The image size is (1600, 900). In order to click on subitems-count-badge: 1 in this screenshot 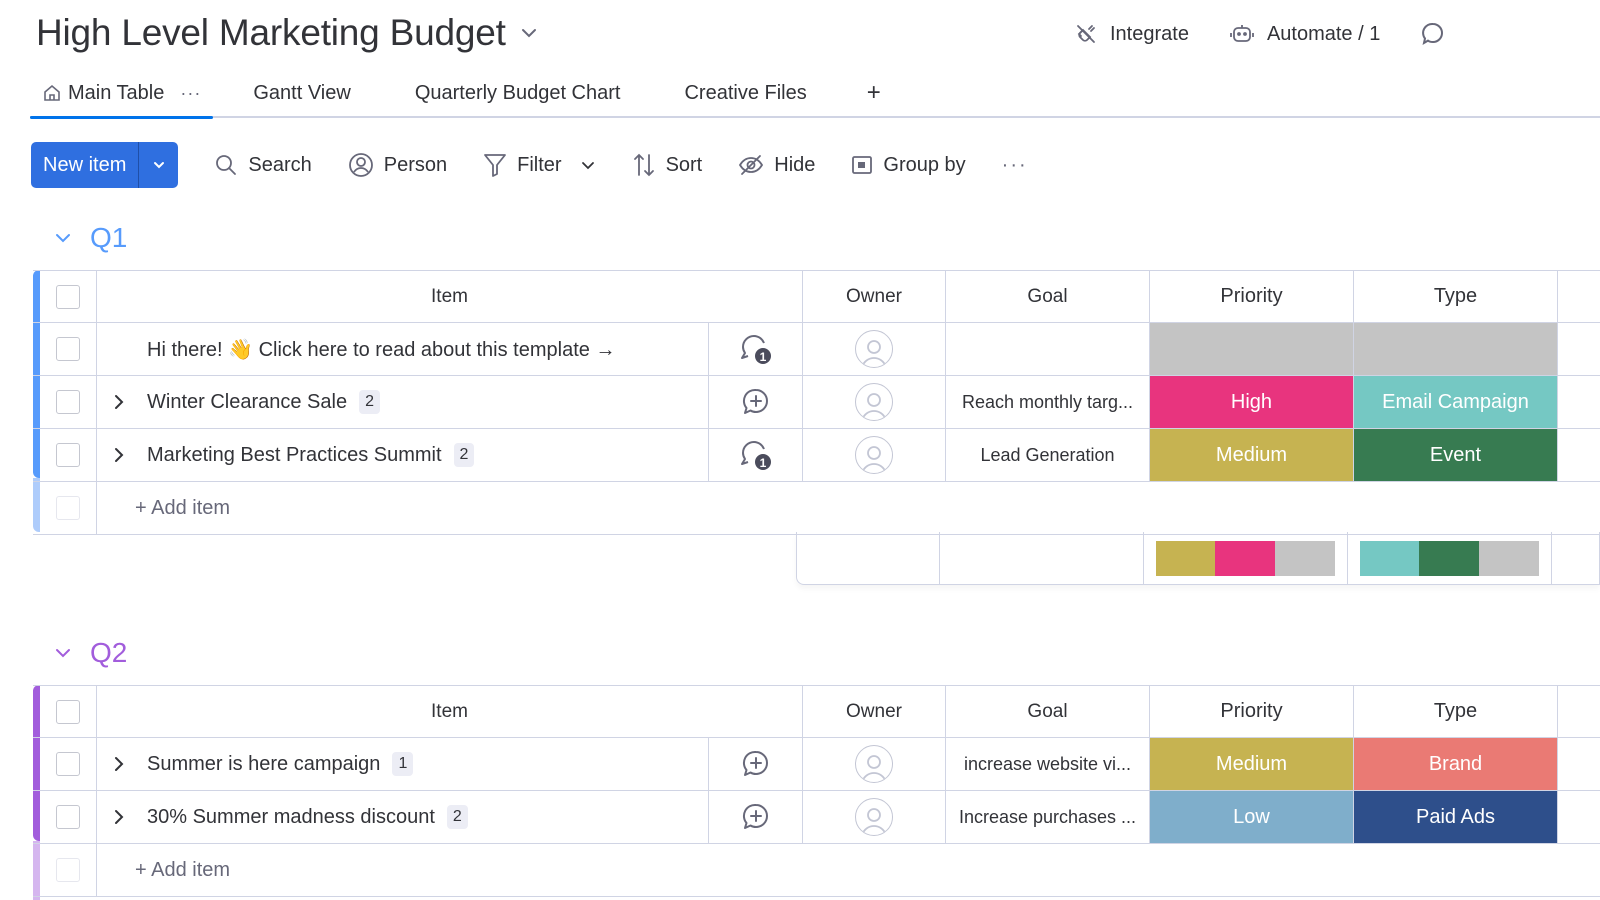, I will do `click(403, 764)`.